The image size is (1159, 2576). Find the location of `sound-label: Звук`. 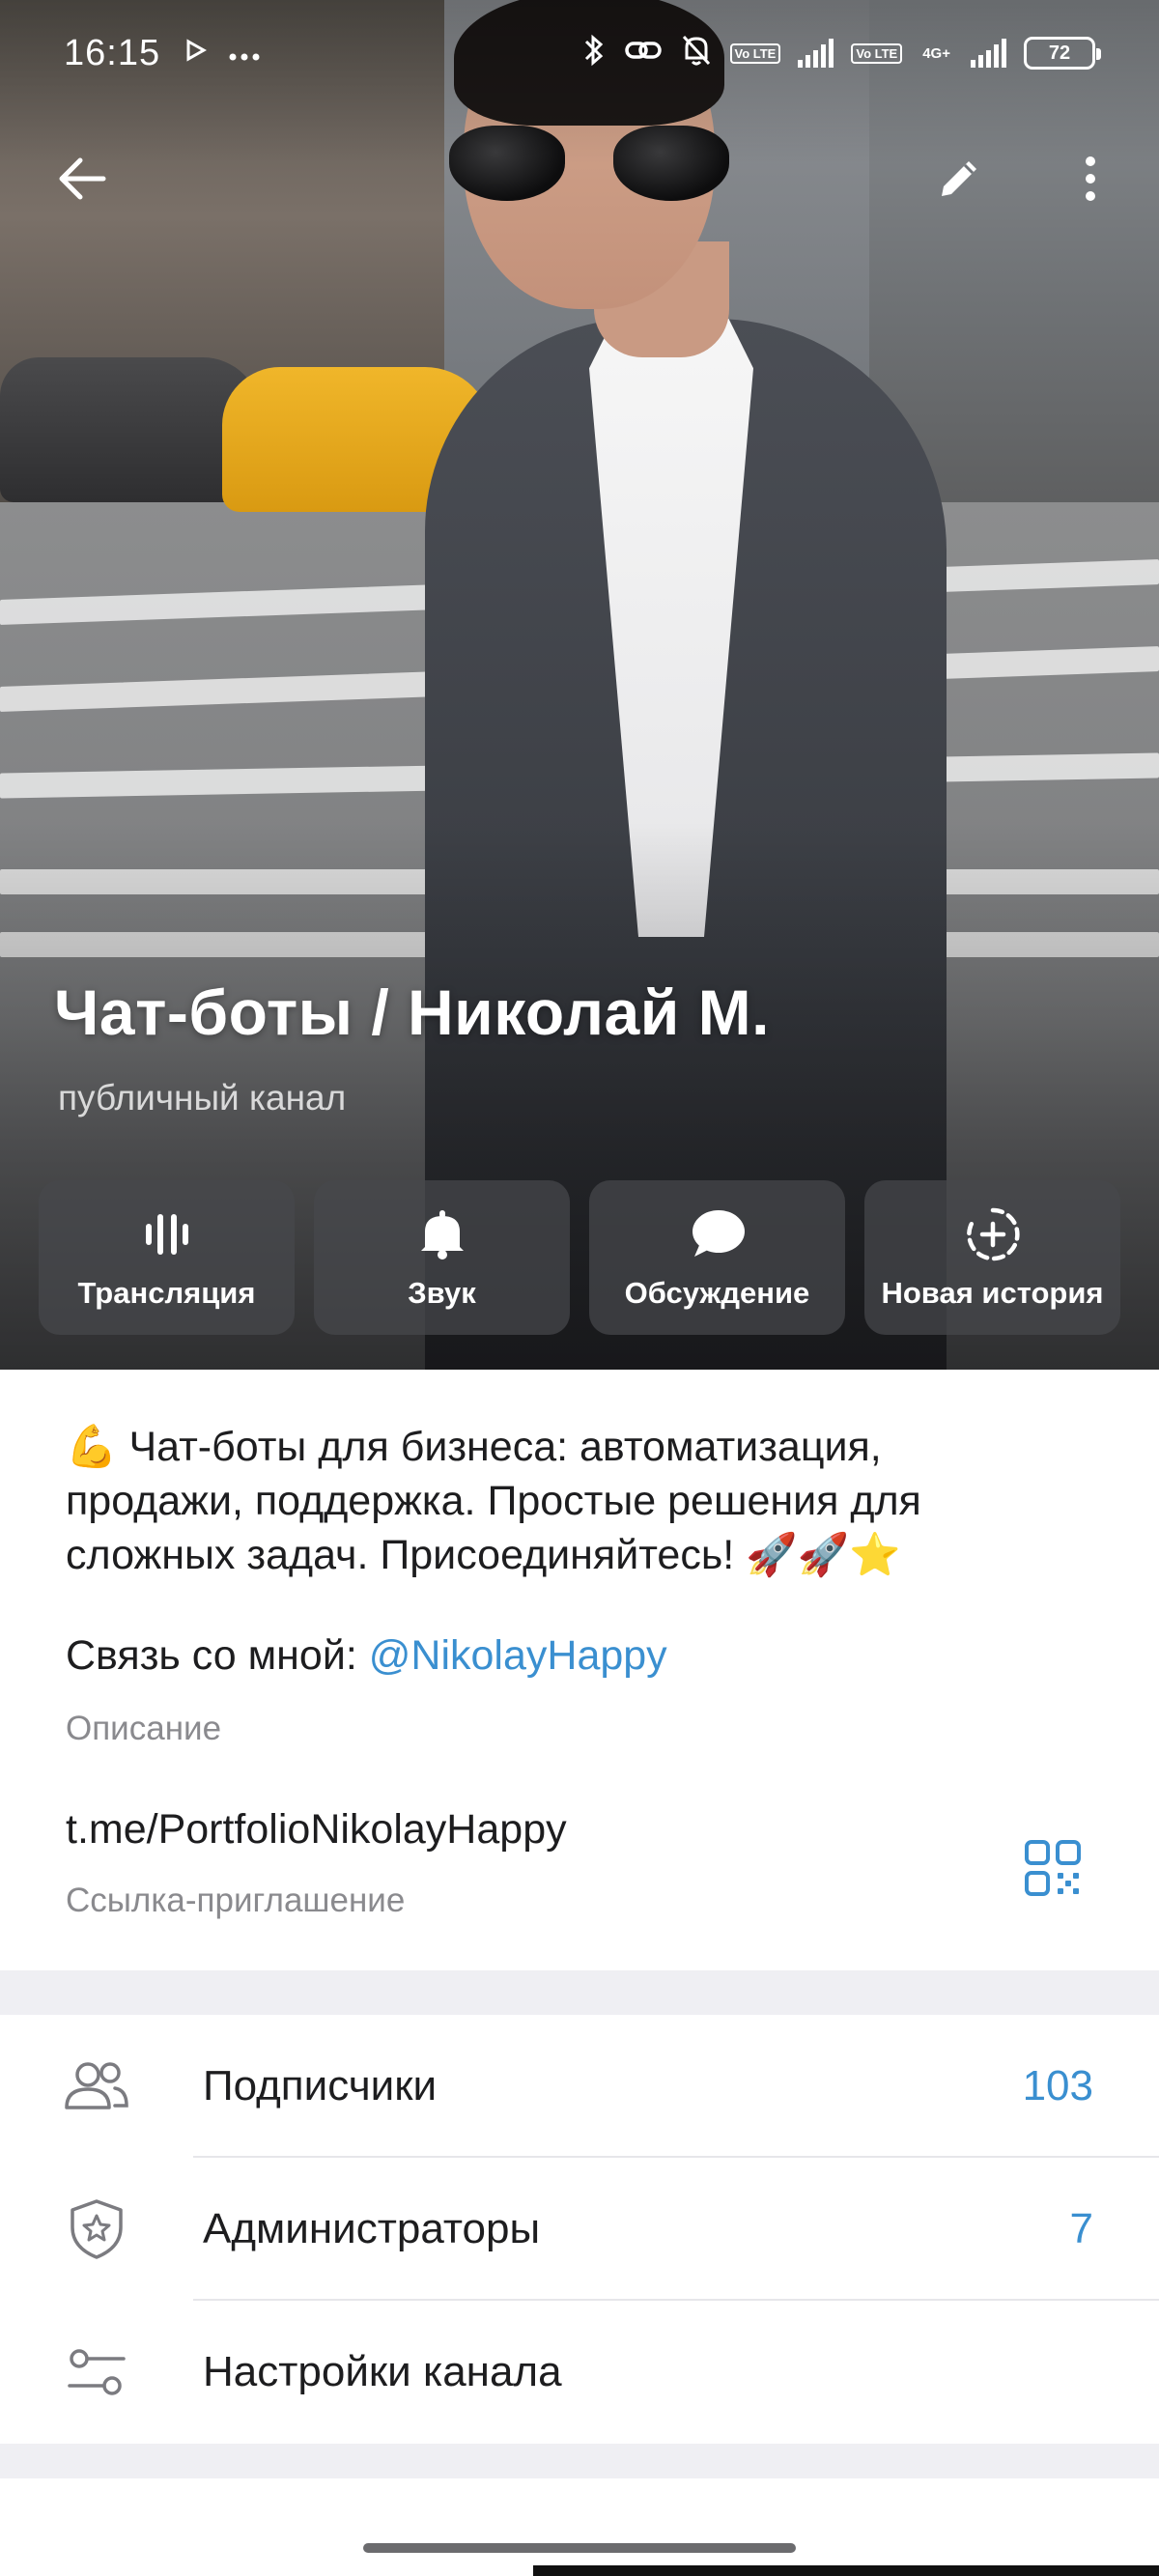

sound-label: Звук is located at coordinates (442, 1293).